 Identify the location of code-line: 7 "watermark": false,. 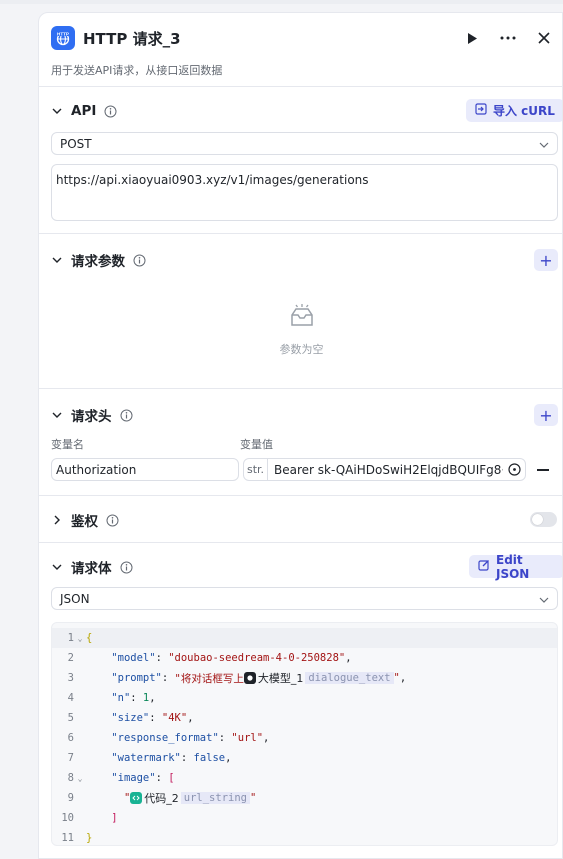
(149, 758).